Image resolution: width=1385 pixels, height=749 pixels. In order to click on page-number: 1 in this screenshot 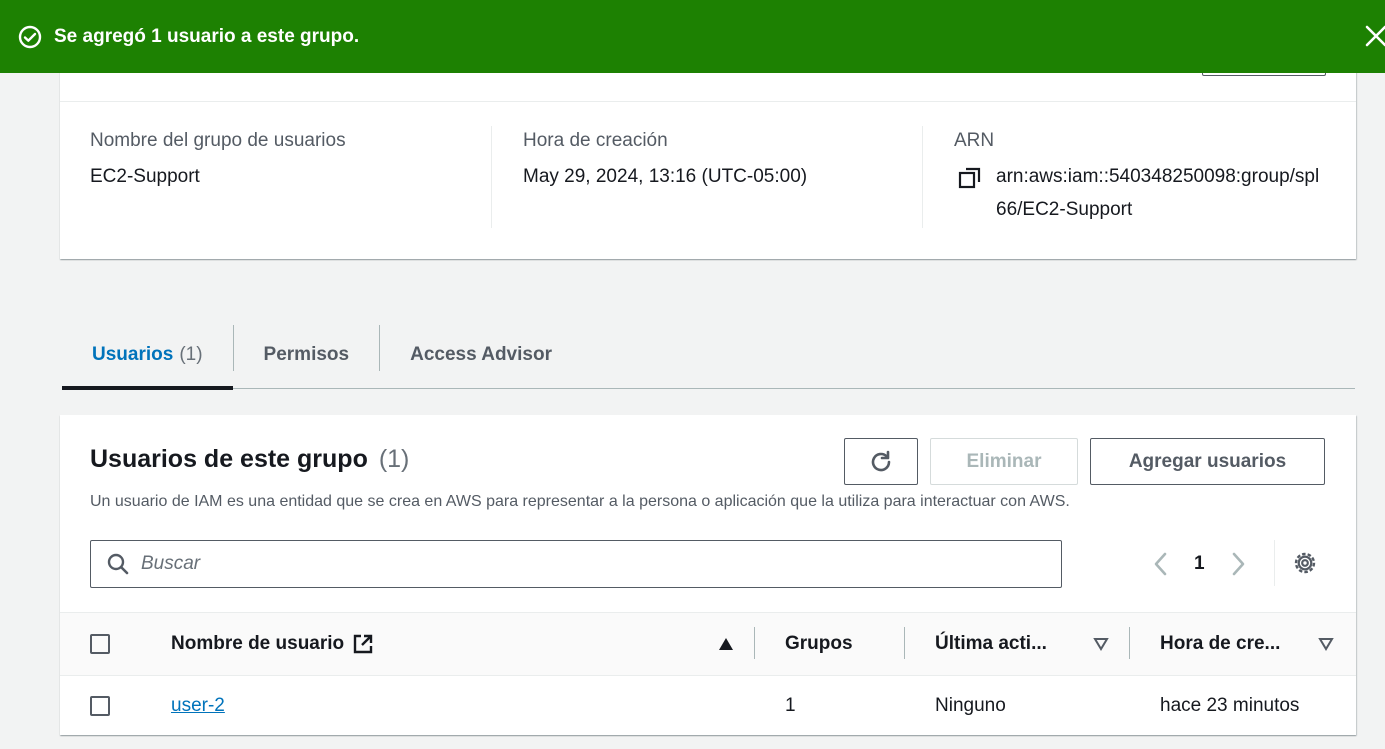, I will do `click(1199, 564)`.